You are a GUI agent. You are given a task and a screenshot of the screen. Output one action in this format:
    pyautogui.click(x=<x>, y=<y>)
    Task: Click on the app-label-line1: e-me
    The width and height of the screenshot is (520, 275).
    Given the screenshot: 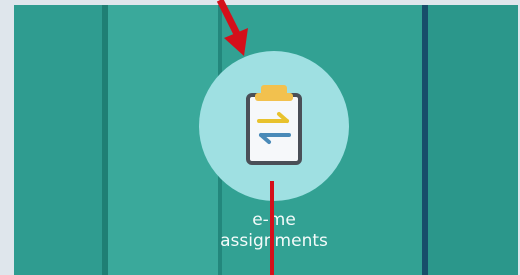 What is the action you would take?
    pyautogui.click(x=274, y=220)
    